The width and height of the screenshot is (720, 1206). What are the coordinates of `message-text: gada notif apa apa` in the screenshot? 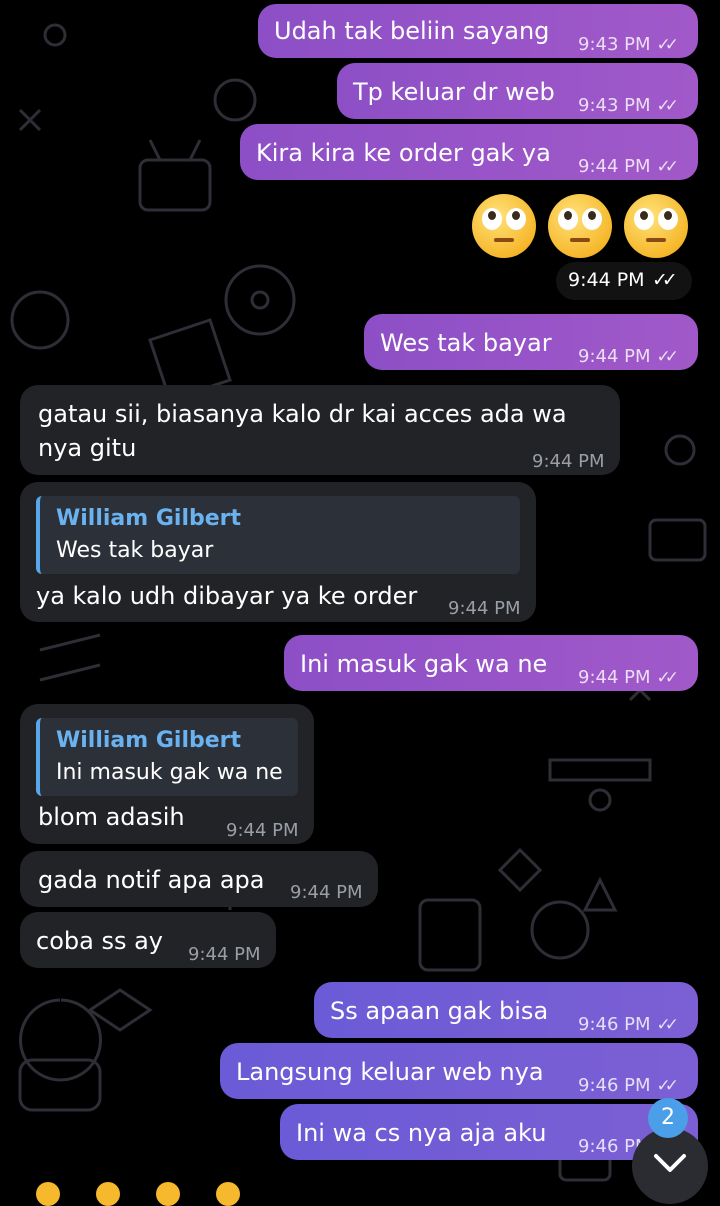 It's located at (151, 880).